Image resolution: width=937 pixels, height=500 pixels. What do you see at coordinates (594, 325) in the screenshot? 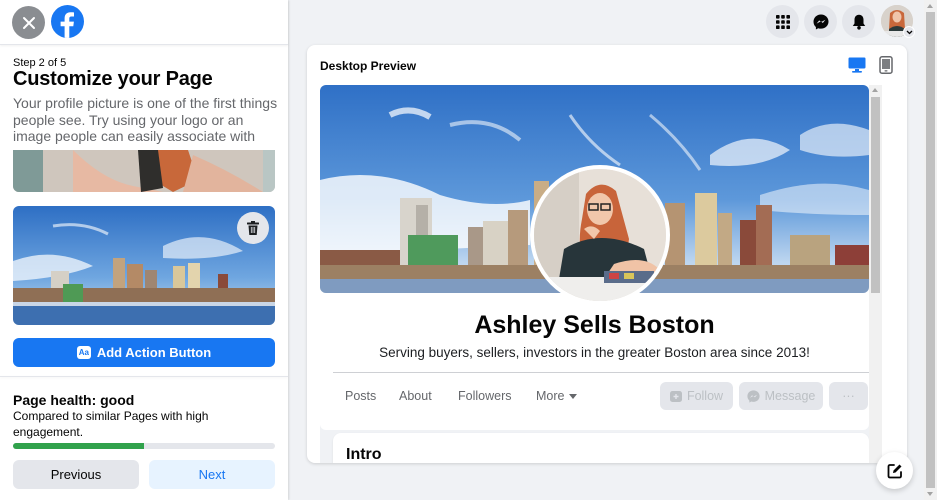
I see `page-name: Ashley Sells Boston` at bounding box center [594, 325].